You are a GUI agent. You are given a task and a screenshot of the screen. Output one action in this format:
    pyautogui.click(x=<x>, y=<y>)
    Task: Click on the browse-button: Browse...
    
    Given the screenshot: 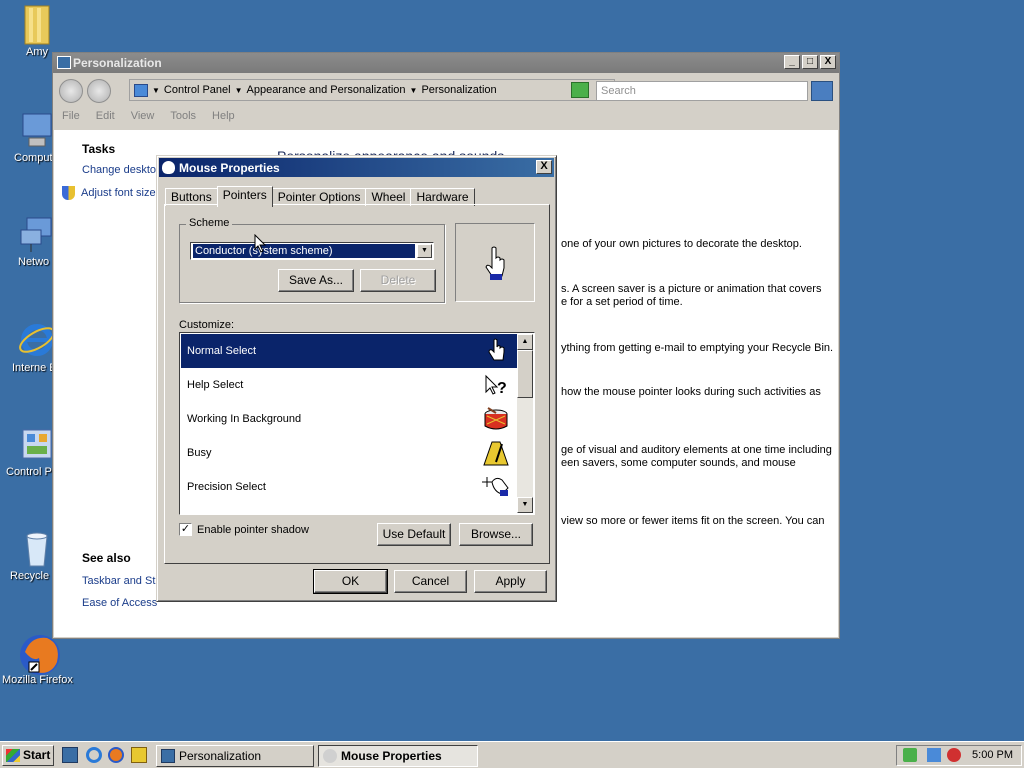 What is the action you would take?
    pyautogui.click(x=496, y=534)
    